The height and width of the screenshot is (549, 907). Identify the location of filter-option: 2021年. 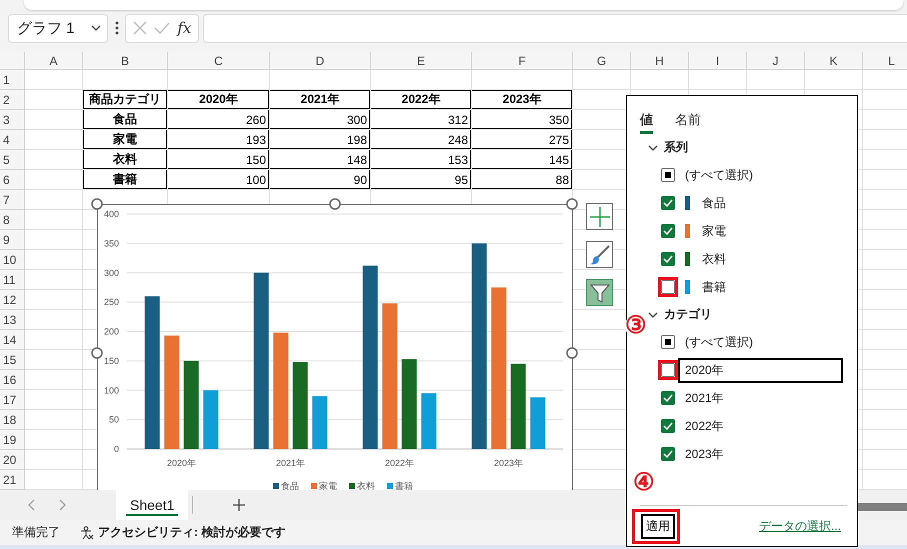
(704, 398).